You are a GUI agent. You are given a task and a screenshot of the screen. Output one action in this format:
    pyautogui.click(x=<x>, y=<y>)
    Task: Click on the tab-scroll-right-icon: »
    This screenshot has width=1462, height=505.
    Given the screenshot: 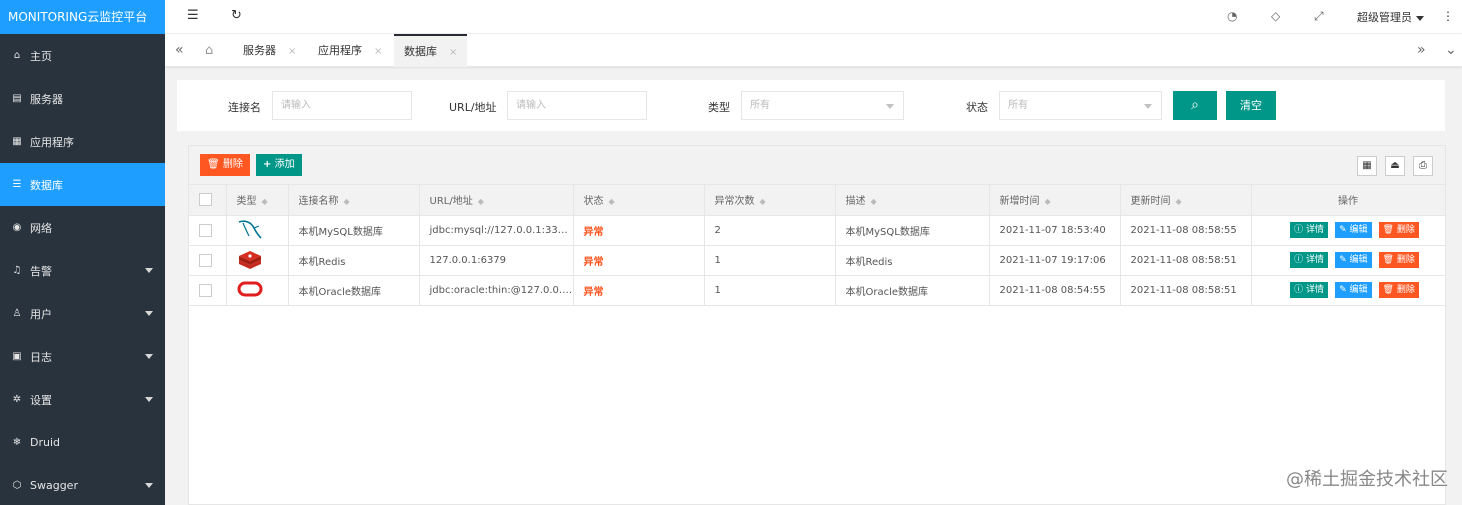 What is the action you would take?
    pyautogui.click(x=1421, y=50)
    